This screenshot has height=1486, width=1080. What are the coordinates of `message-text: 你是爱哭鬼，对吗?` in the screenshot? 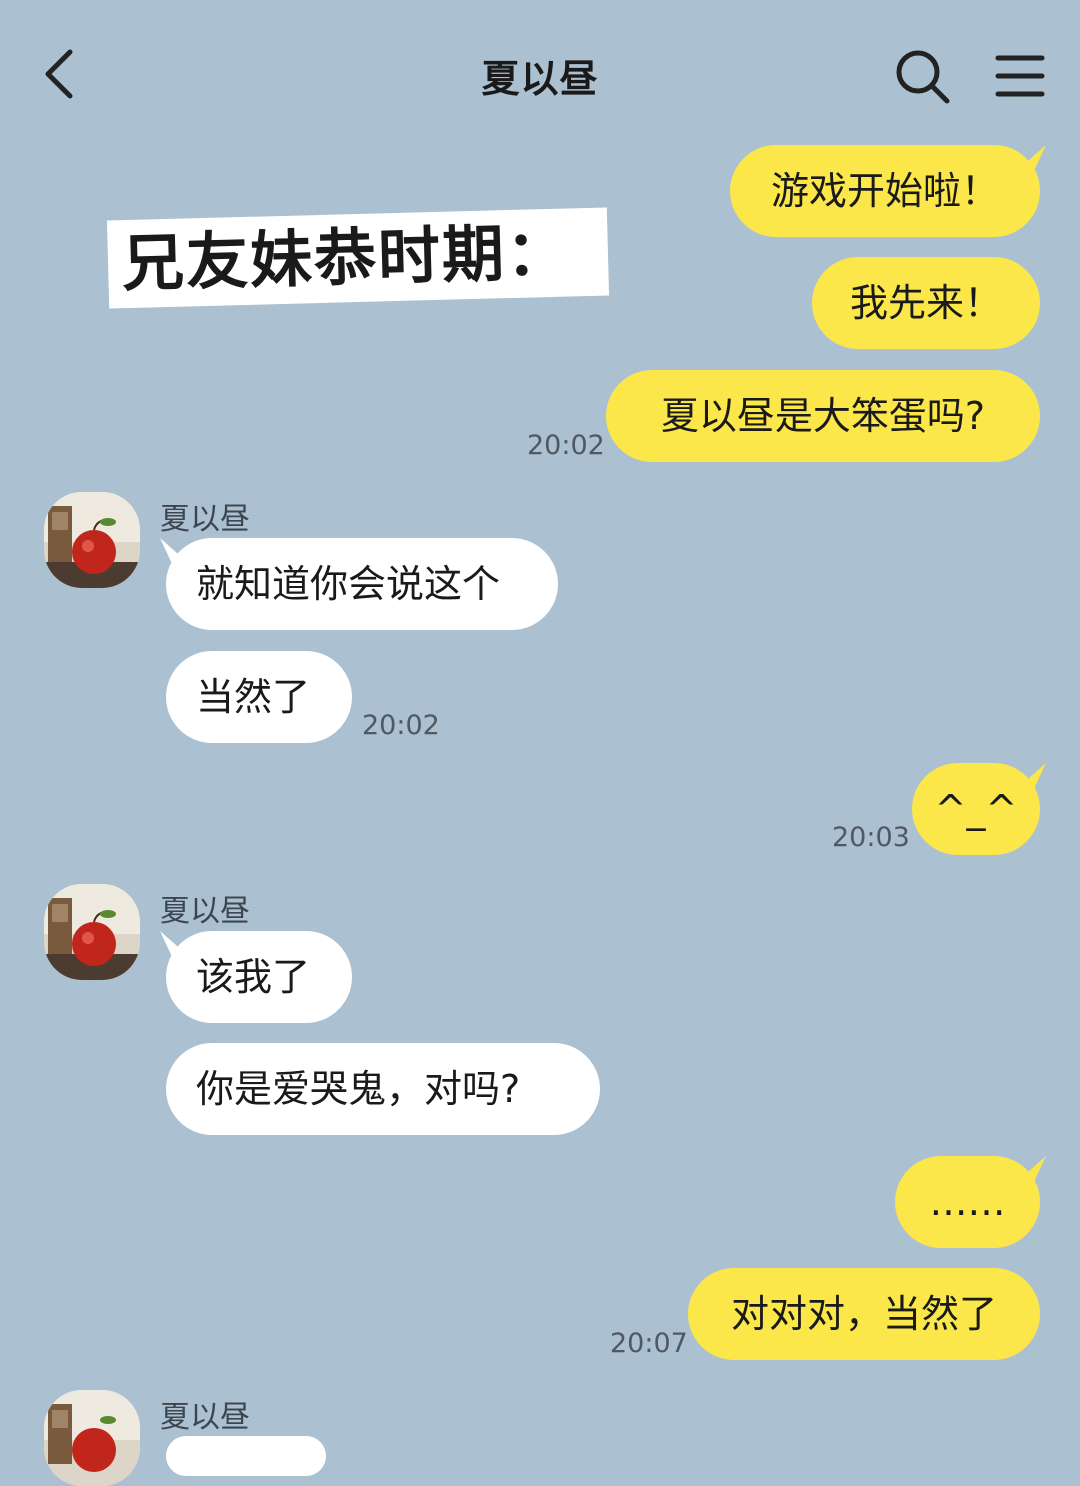 It's located at (358, 1089).